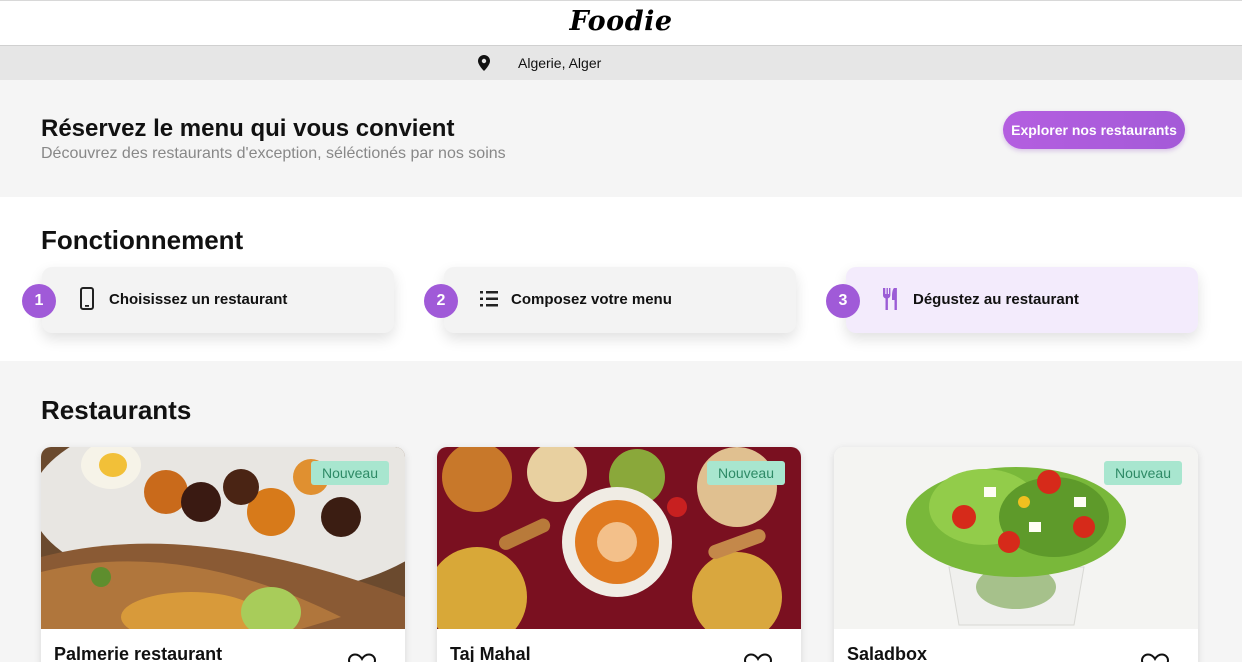 The image size is (1242, 662). What do you see at coordinates (39, 301) in the screenshot?
I see `step-number-1: 1` at bounding box center [39, 301].